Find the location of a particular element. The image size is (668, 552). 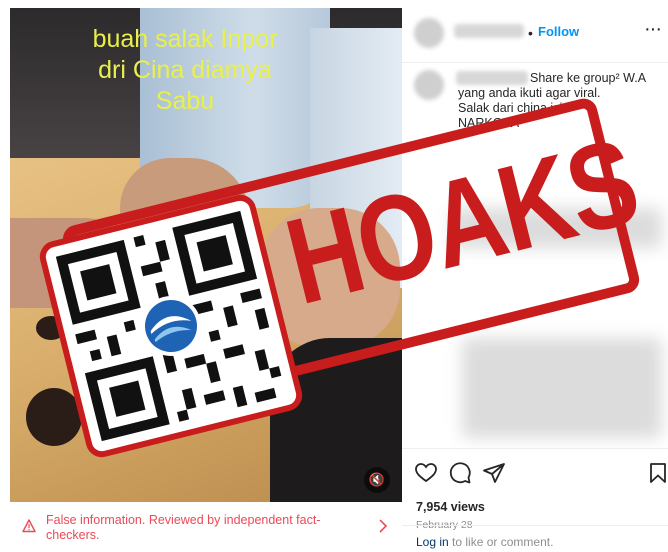

speaker-muted-icon: 🔇 is located at coordinates (377, 480).